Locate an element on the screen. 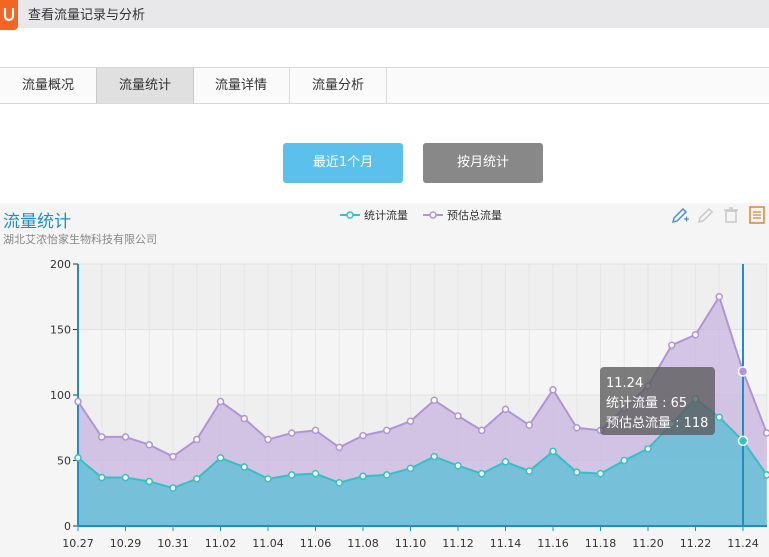 The image size is (769, 557). grid-band is located at coordinates (422, 297).